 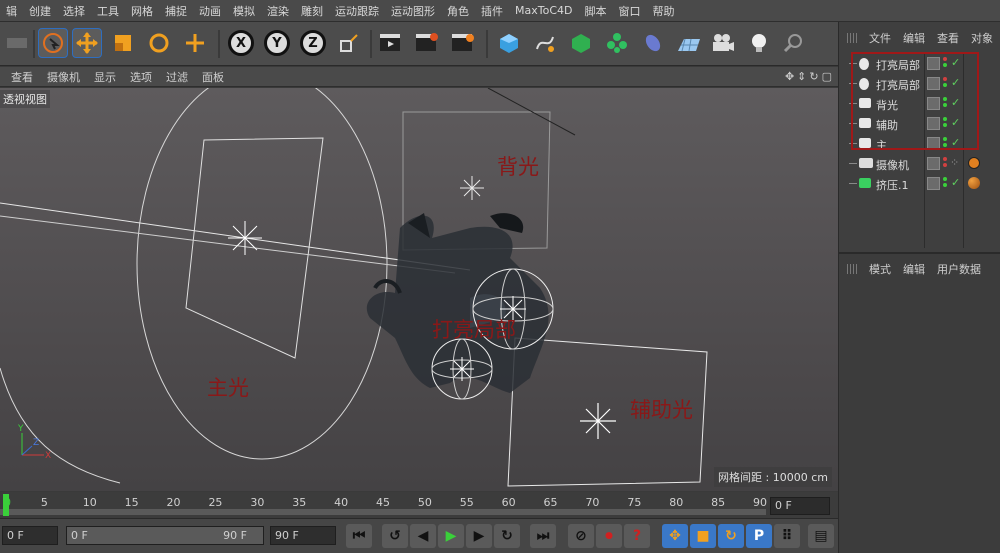 I want to click on object-menu-item: 对象, so click(x=982, y=38).